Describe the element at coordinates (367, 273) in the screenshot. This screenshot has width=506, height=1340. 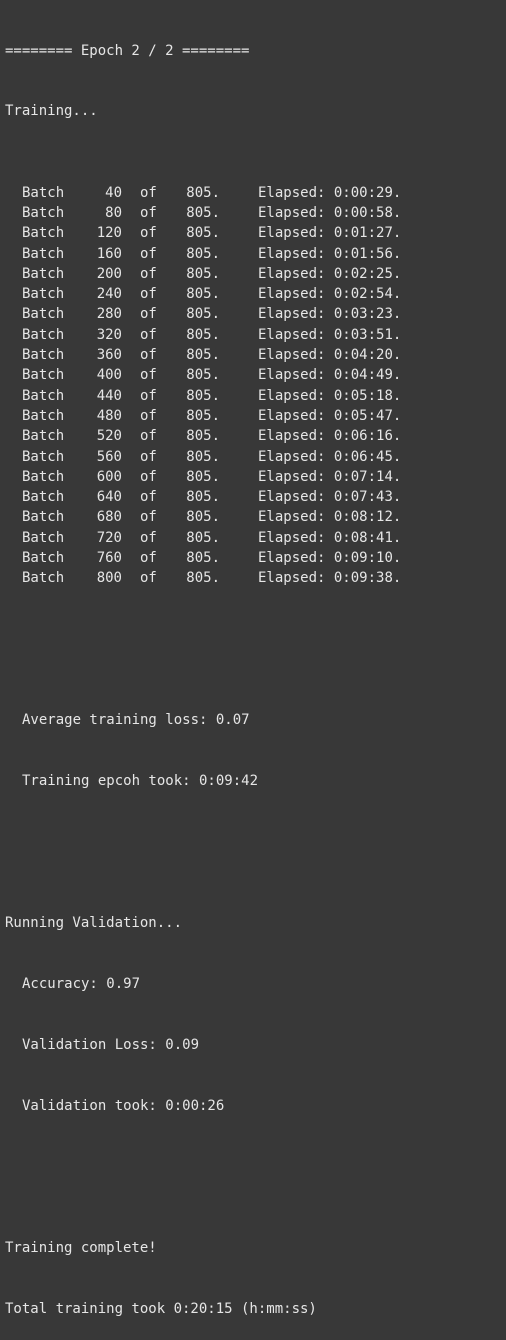
I see `elapsed-time: 0:02:25.` at that location.